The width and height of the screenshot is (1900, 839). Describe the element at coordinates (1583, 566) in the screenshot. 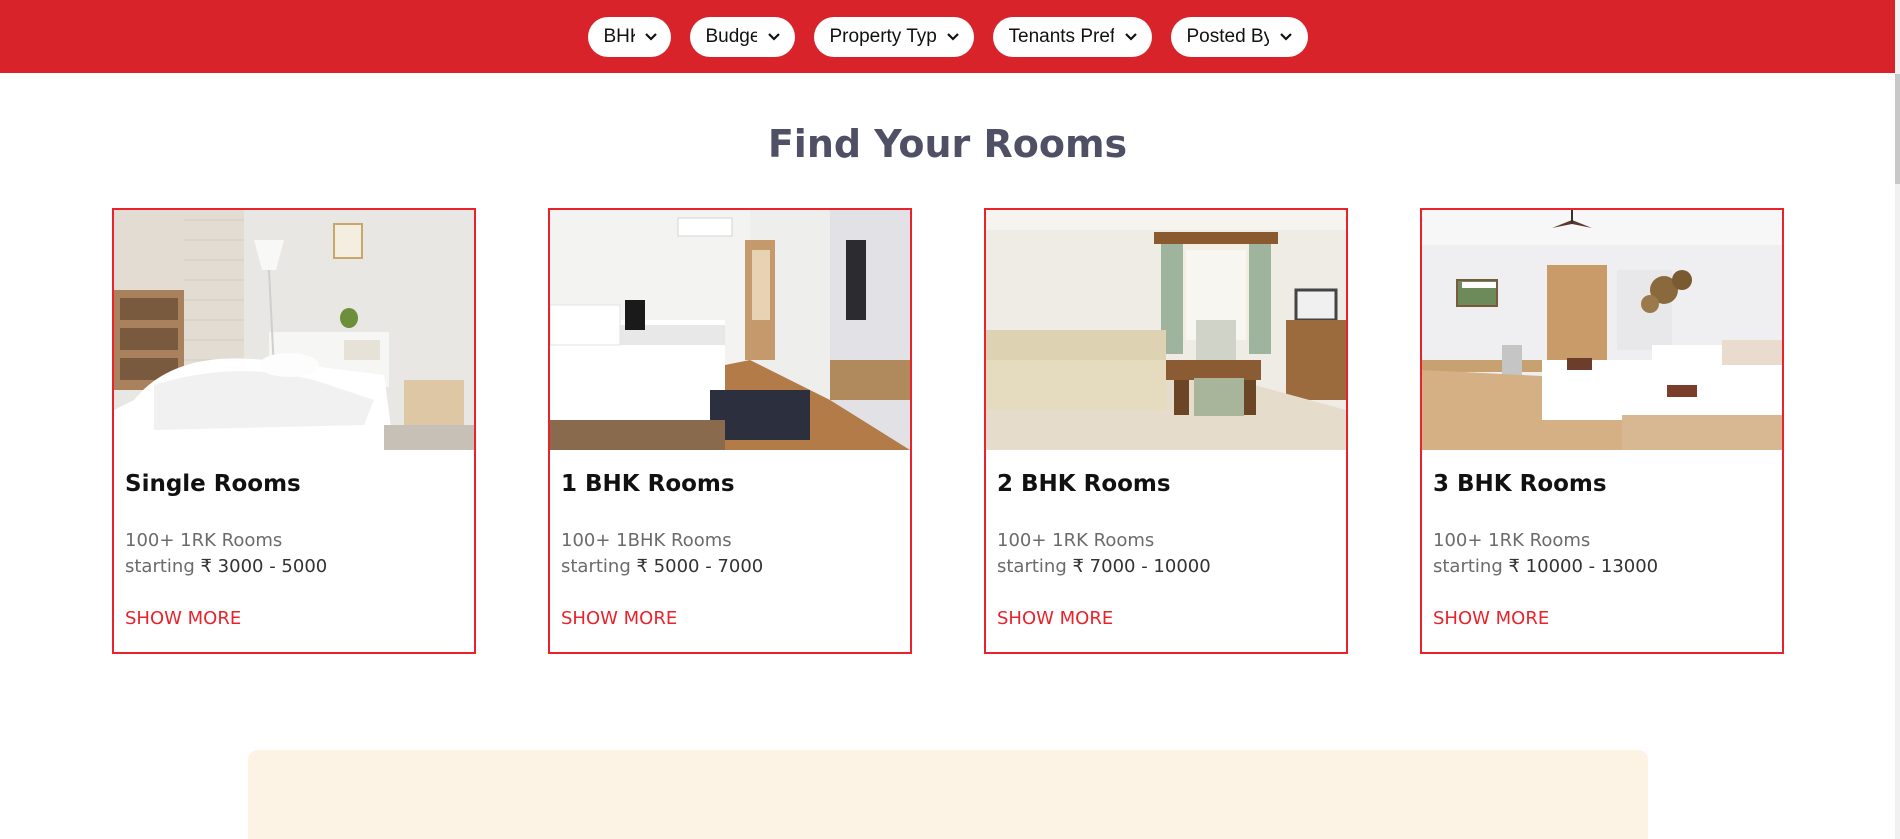

I see `card-price-range: ₹ 10000 - 13000` at that location.